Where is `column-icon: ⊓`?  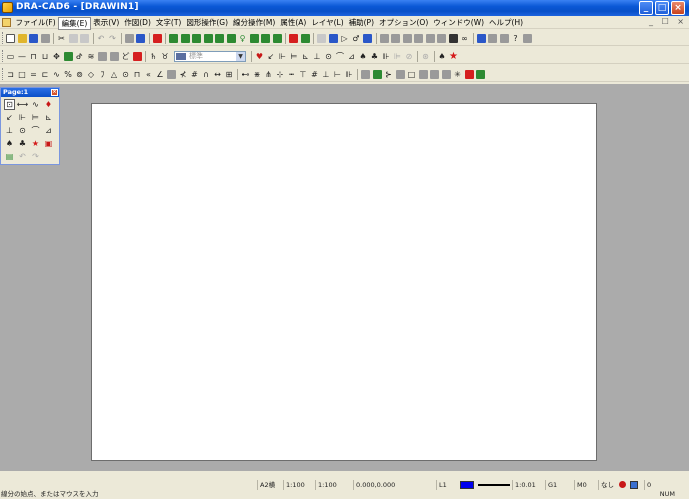
column-icon: ⊓ is located at coordinates (137, 74).